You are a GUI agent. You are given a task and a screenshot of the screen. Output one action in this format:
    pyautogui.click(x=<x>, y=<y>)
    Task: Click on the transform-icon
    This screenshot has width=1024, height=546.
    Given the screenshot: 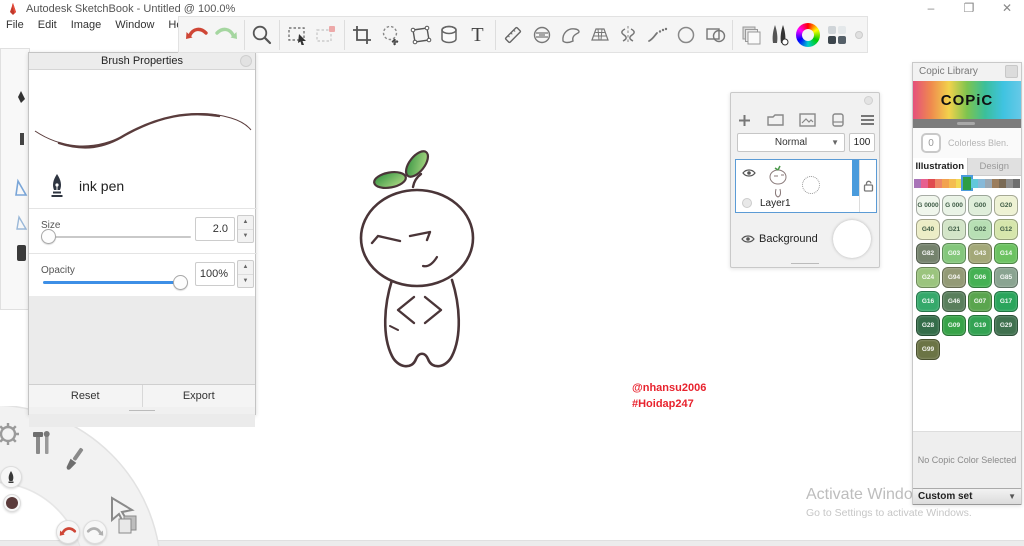 What is the action you would take?
    pyautogui.click(x=391, y=35)
    